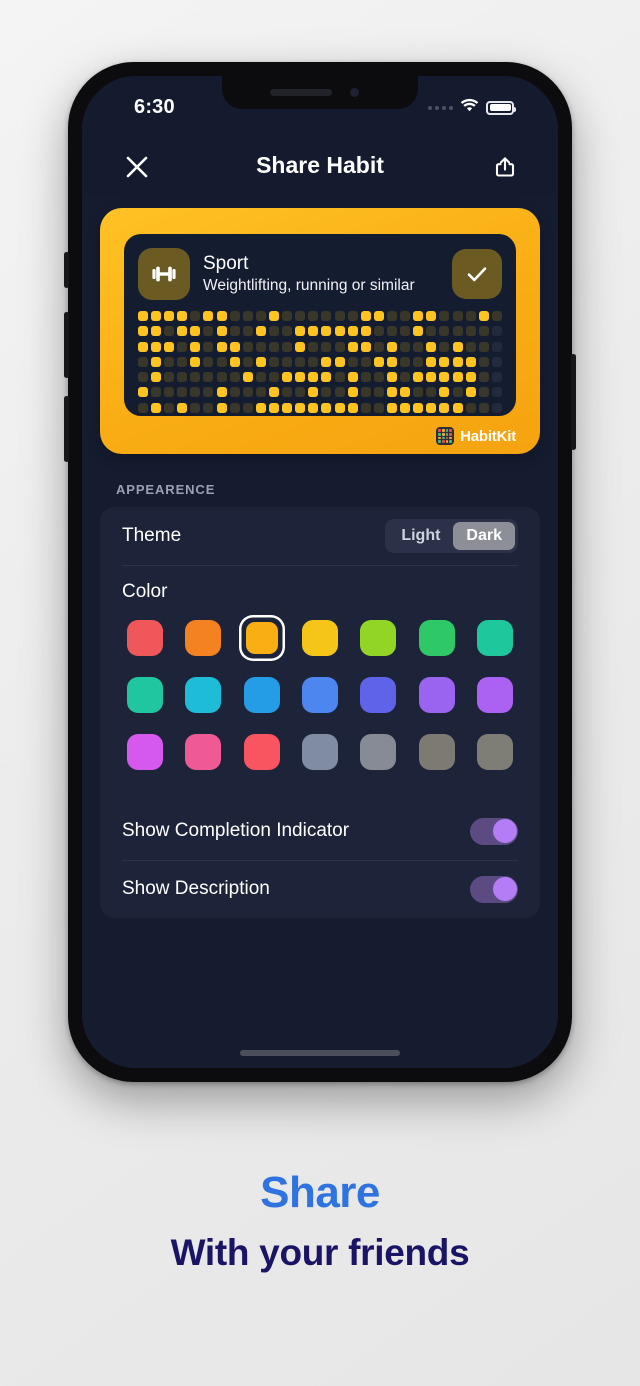 The height and width of the screenshot is (1386, 640). I want to click on navigation-bar: Share Habit, so click(320, 167).